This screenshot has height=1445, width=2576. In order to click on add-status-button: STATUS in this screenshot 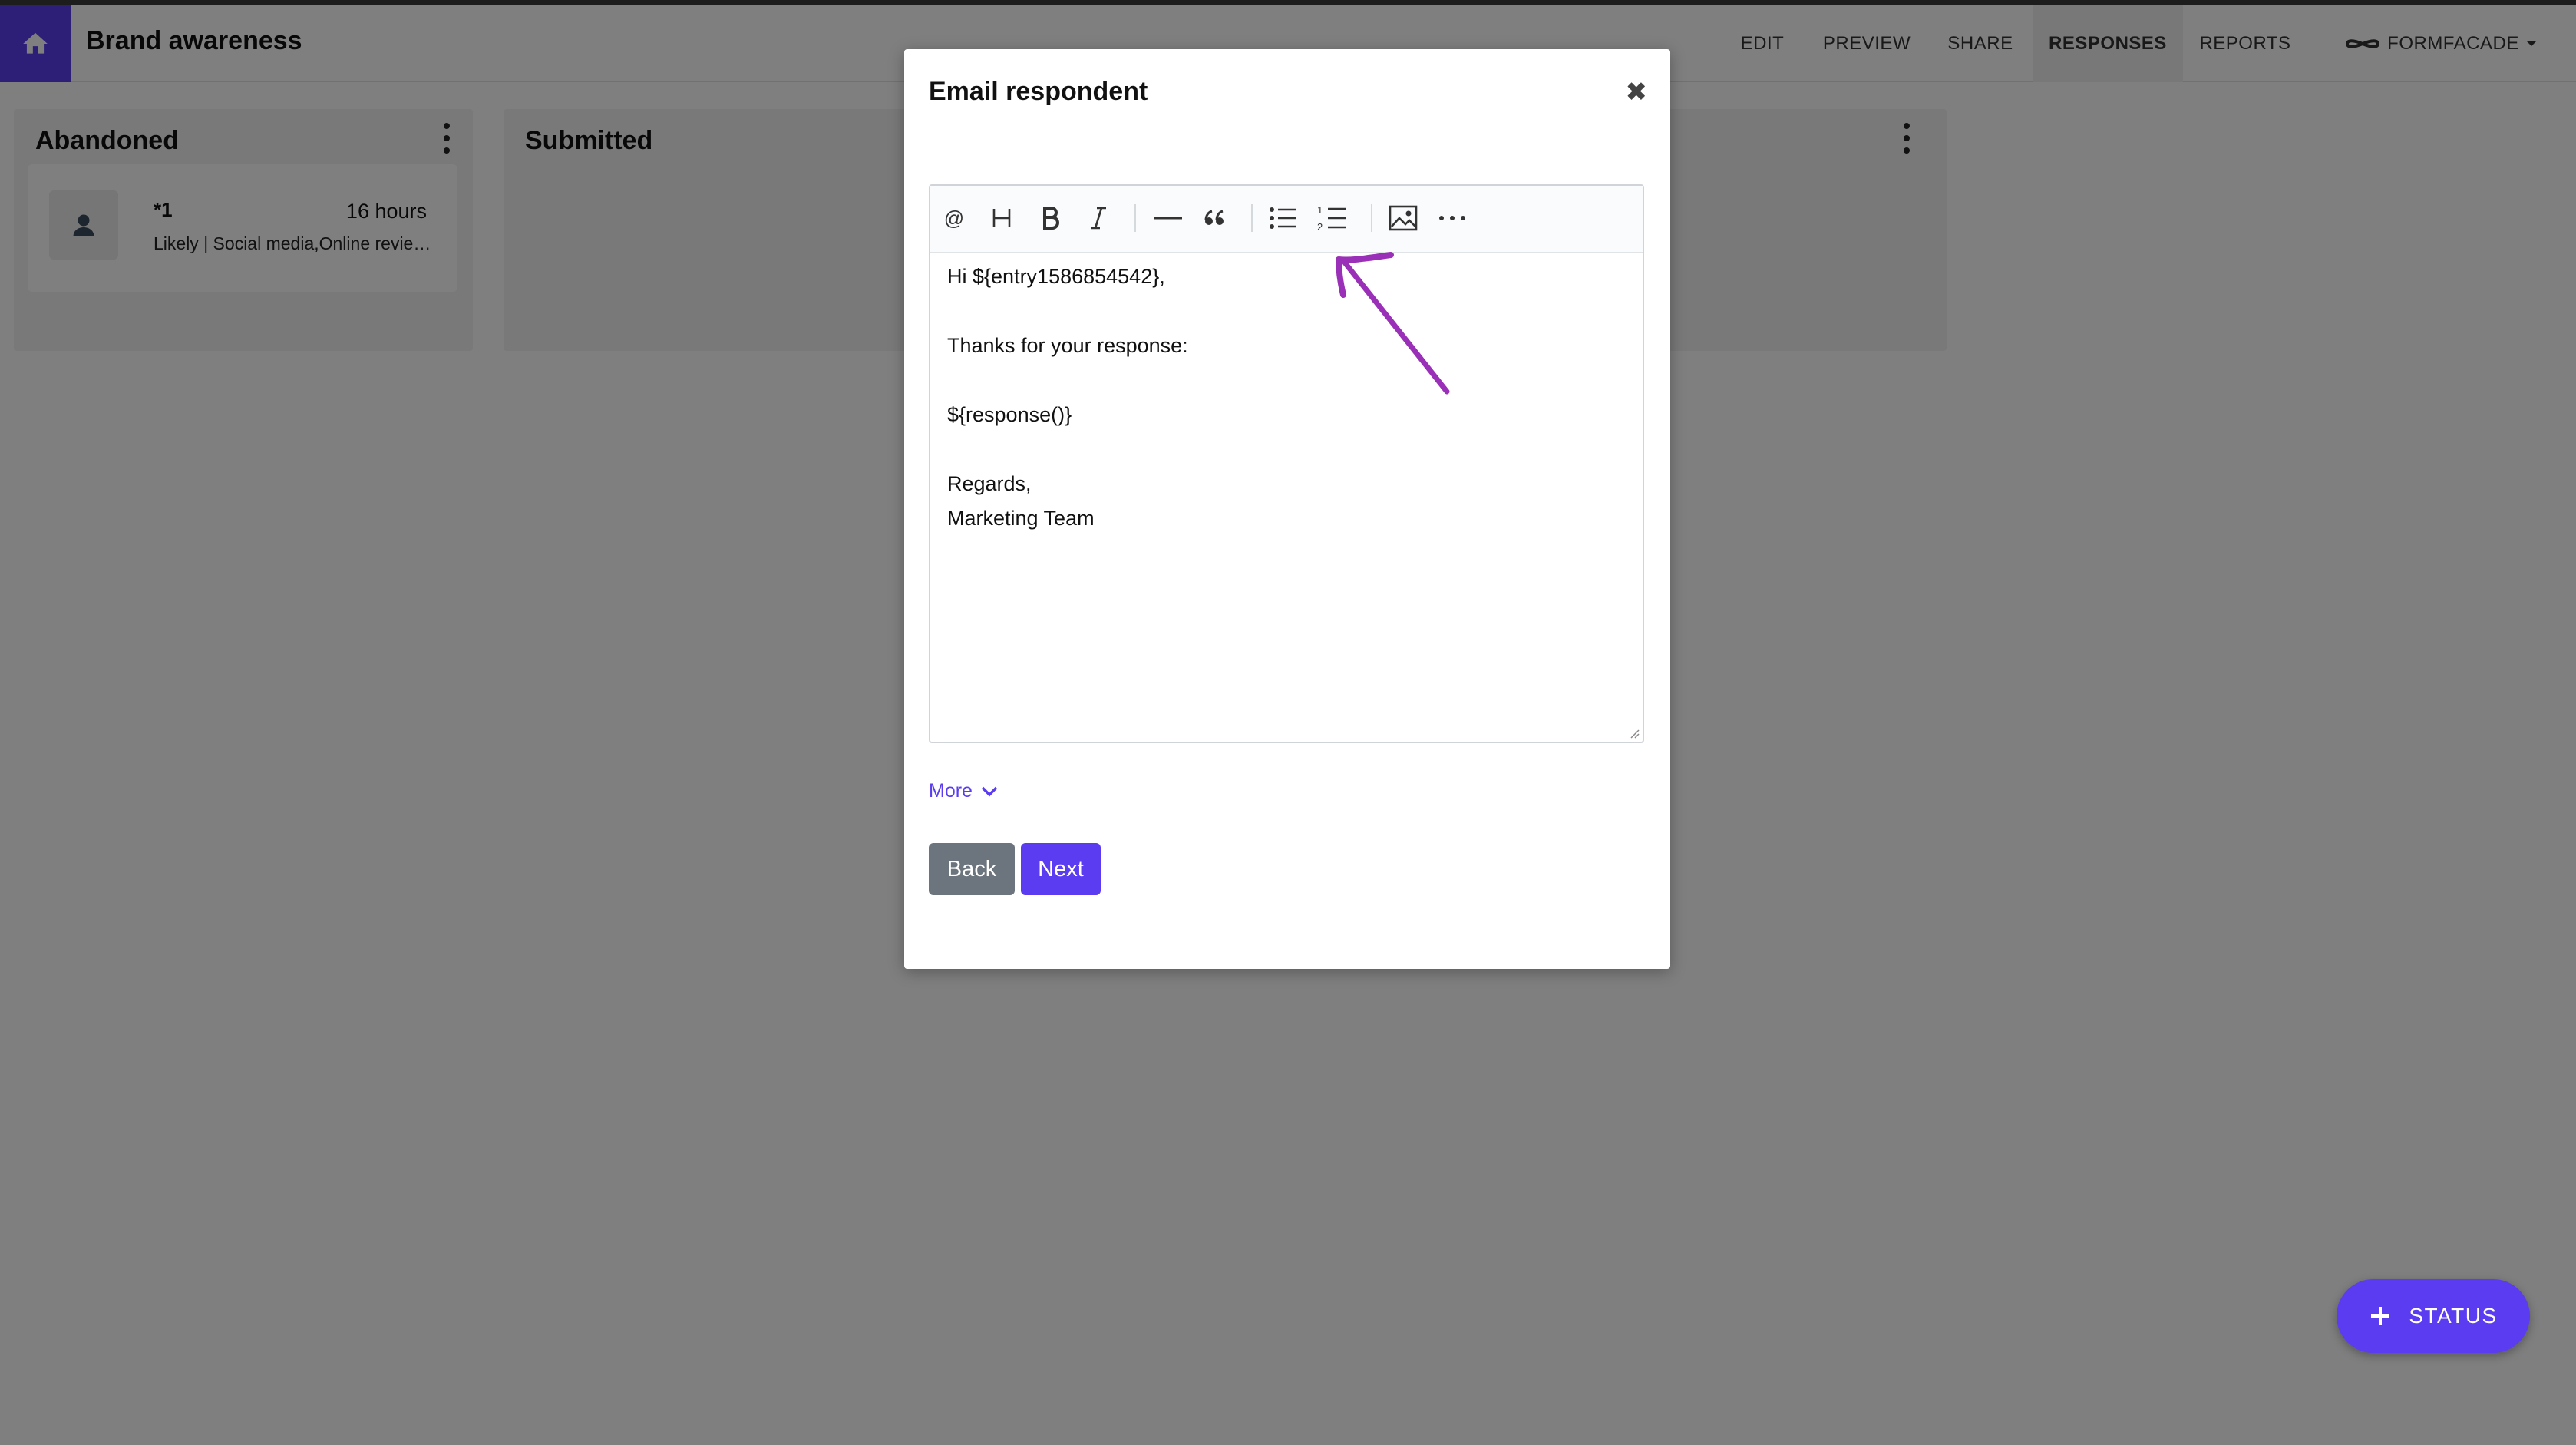, I will do `click(2433, 1316)`.